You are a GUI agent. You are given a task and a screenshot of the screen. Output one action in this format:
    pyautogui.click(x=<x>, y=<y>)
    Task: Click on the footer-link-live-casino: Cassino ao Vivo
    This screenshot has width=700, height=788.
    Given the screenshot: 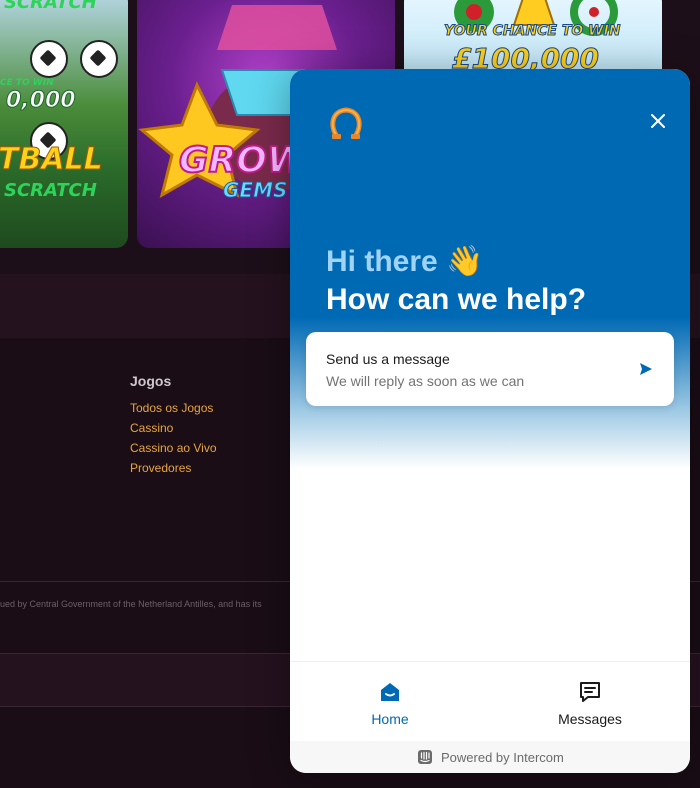 What is the action you would take?
    pyautogui.click(x=173, y=448)
    